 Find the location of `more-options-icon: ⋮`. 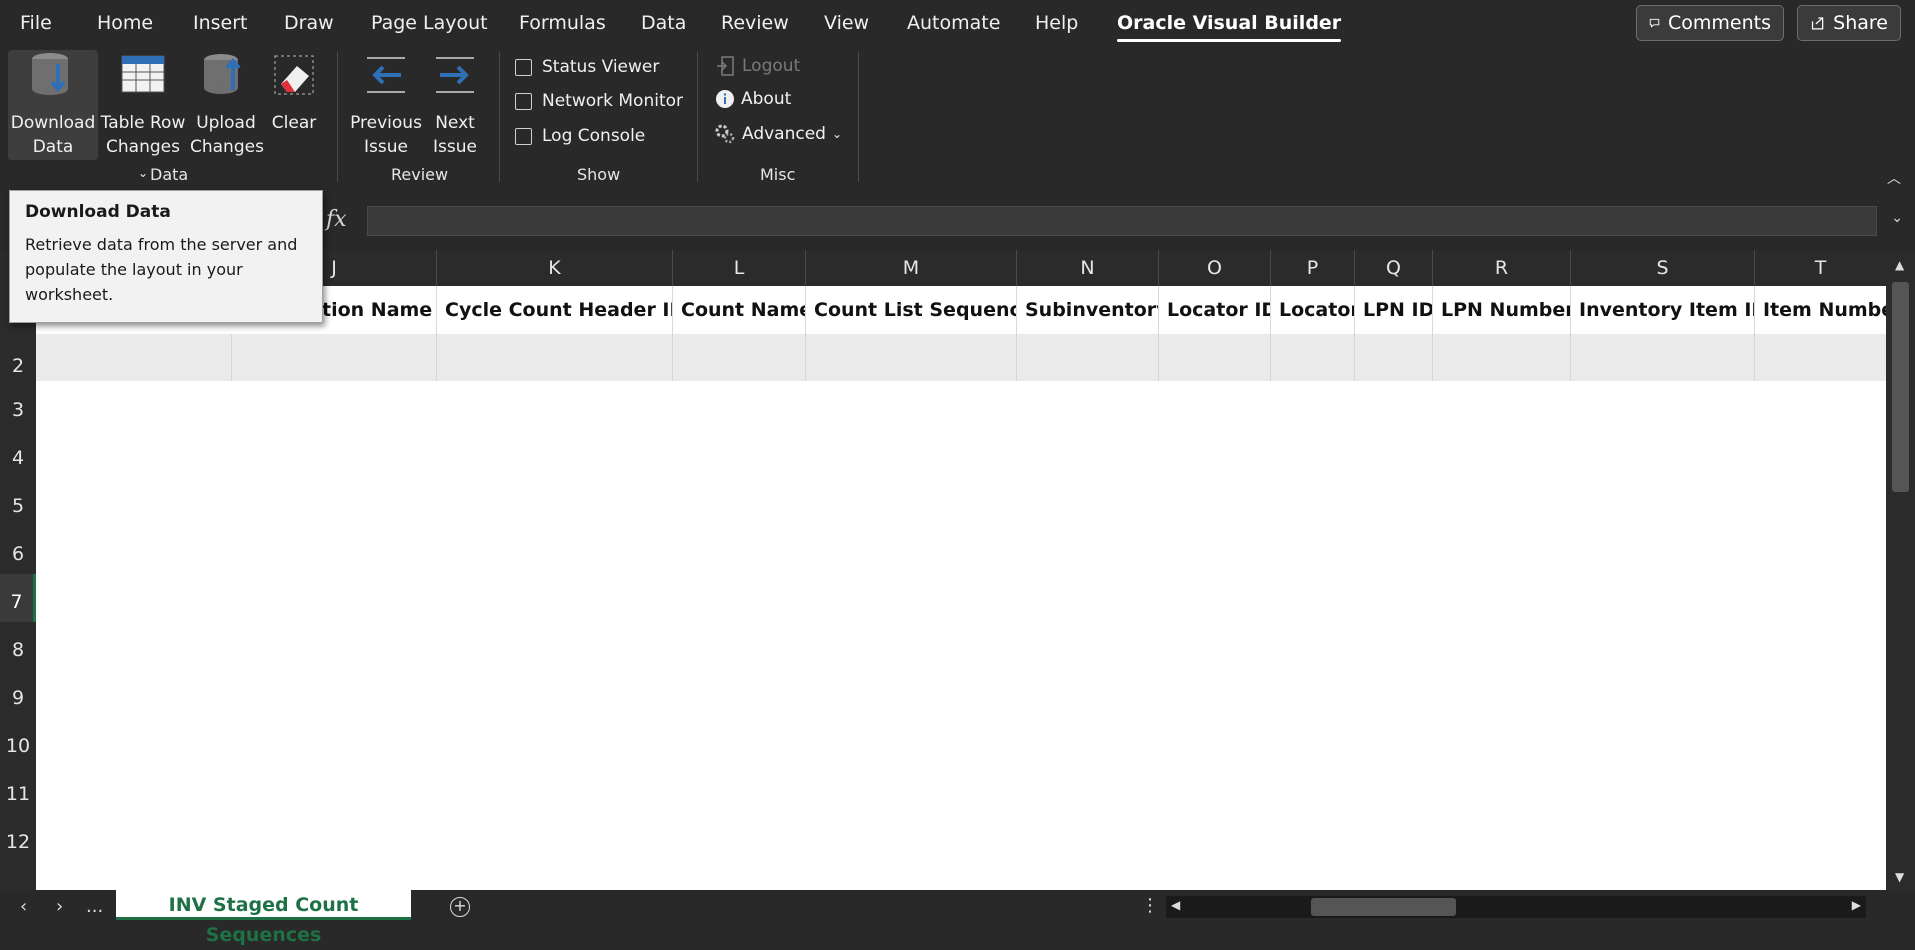

more-options-icon: ⋮ is located at coordinates (1150, 905).